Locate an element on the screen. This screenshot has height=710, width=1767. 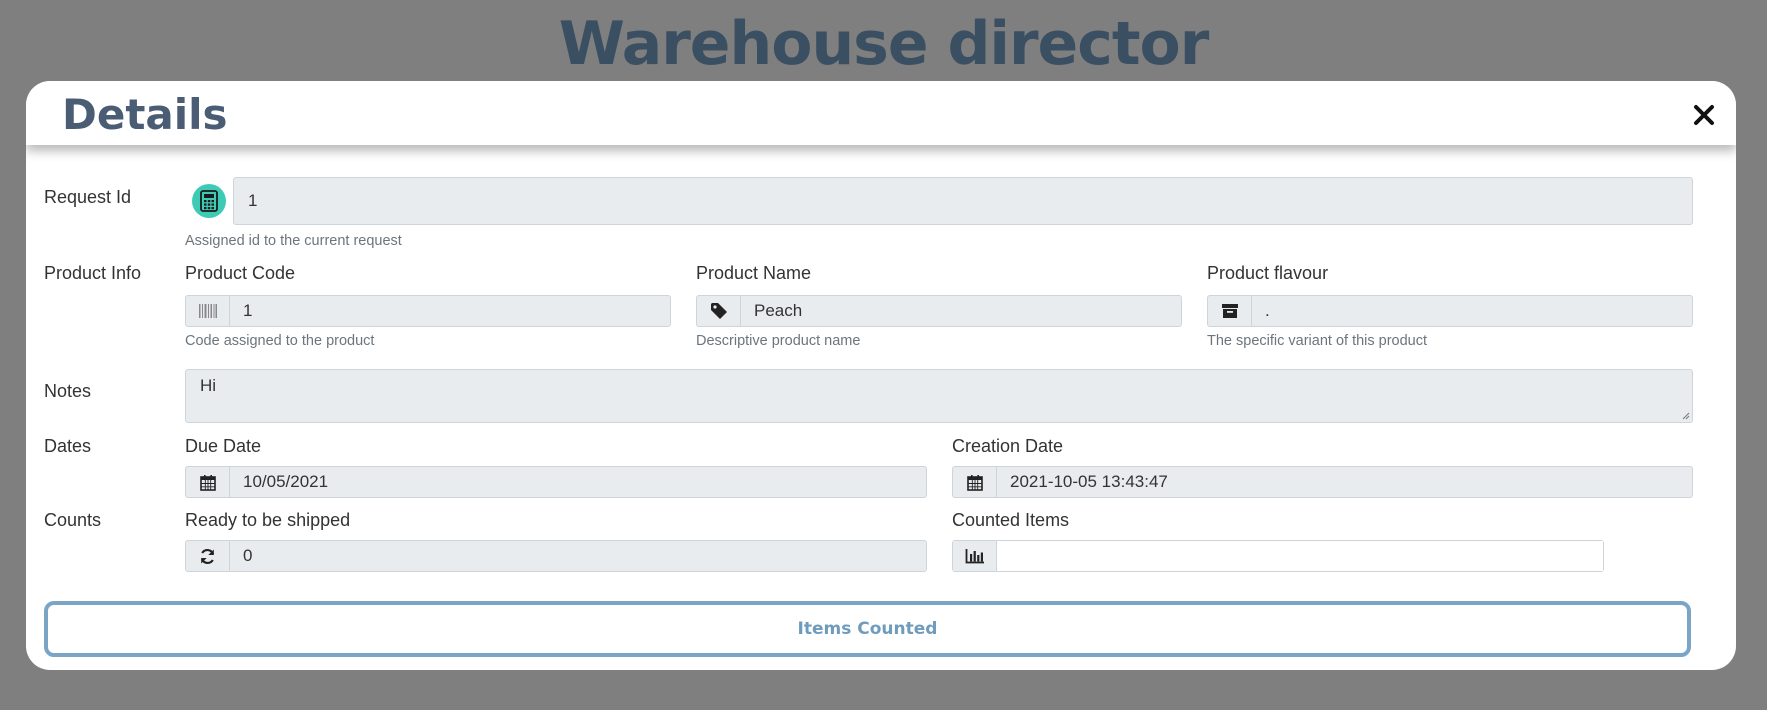
creation-date-input is located at coordinates (1344, 482).